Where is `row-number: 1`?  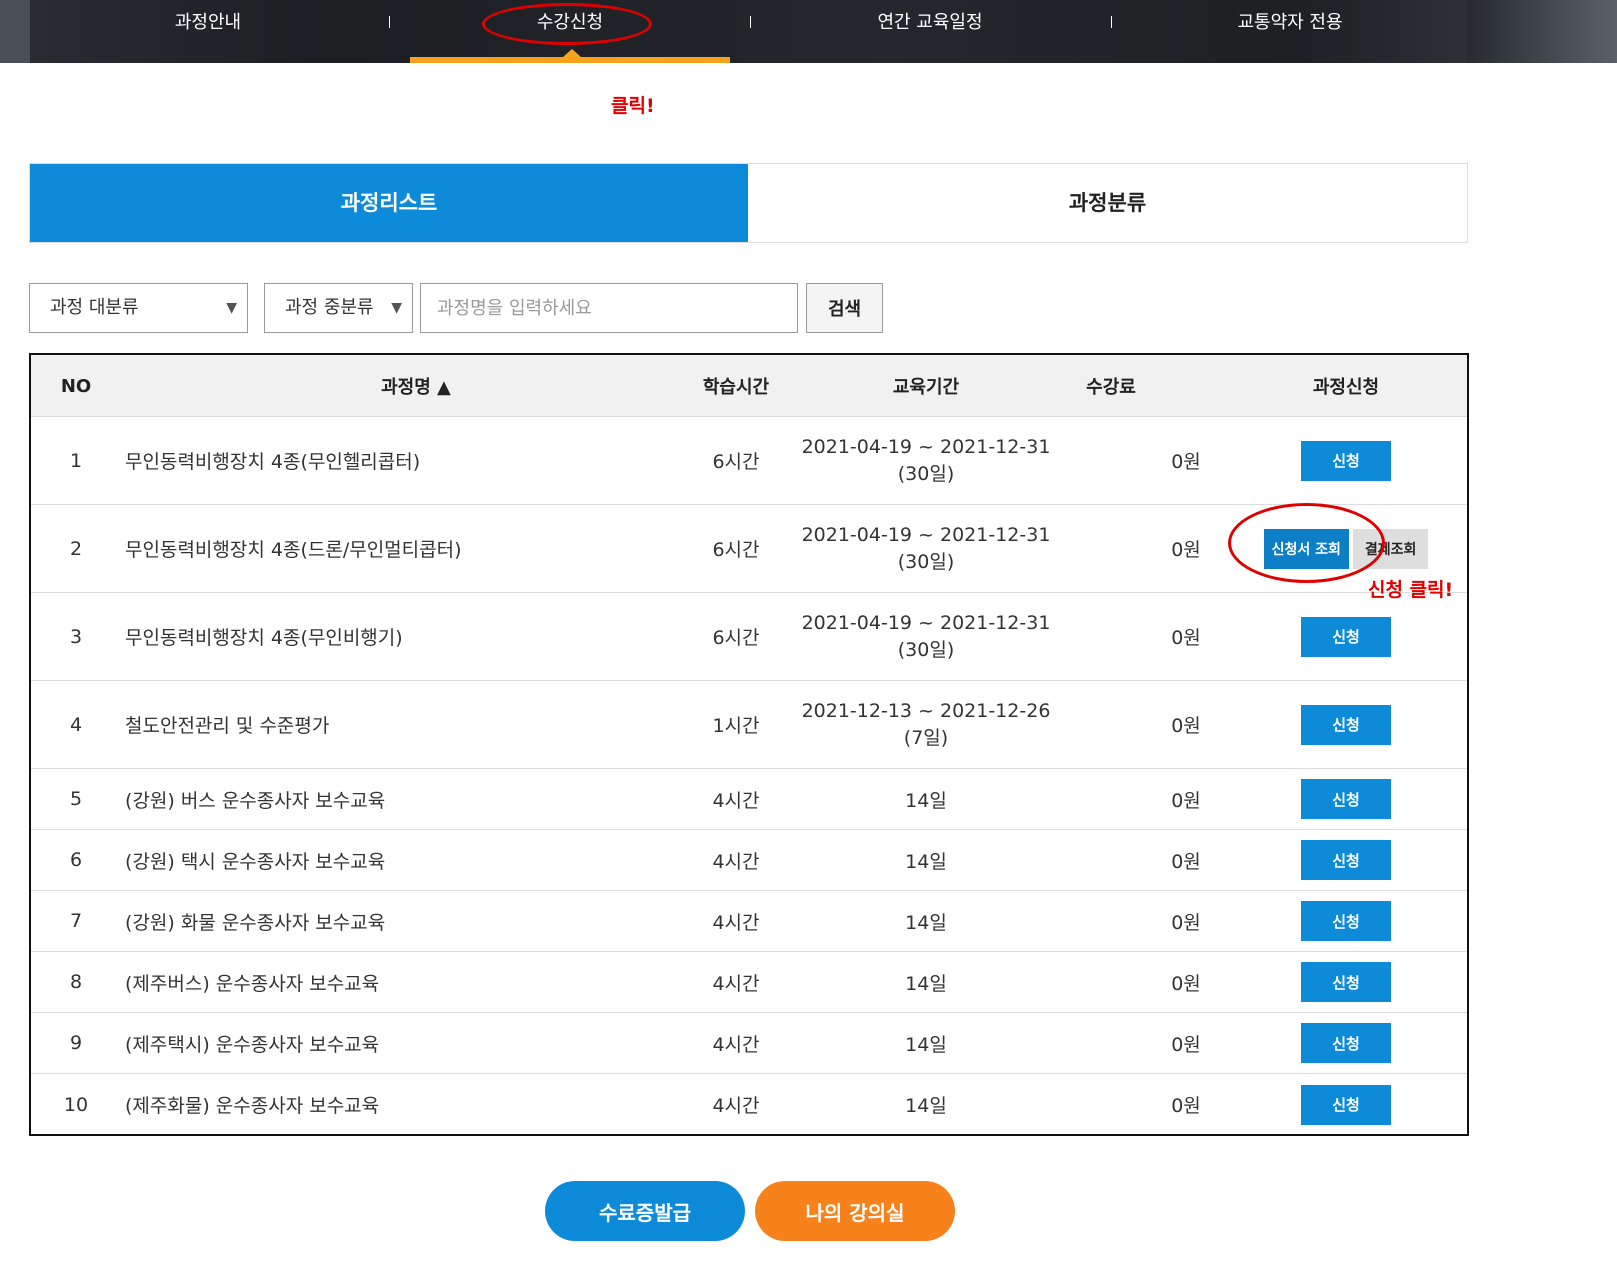 row-number: 1 is located at coordinates (76, 460).